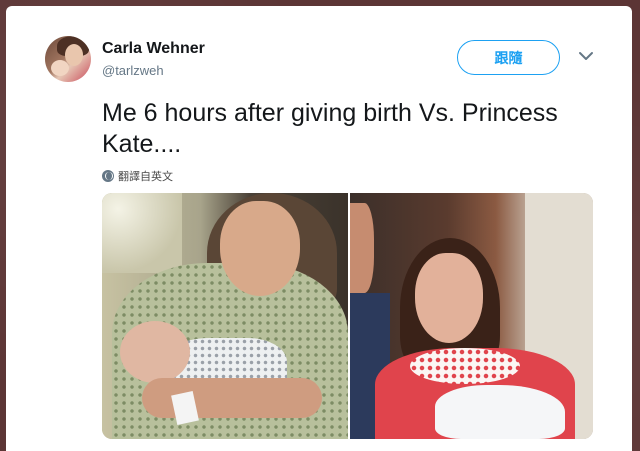 The width and height of the screenshot is (640, 451). What do you see at coordinates (586, 56) in the screenshot?
I see `chevron-down-icon` at bounding box center [586, 56].